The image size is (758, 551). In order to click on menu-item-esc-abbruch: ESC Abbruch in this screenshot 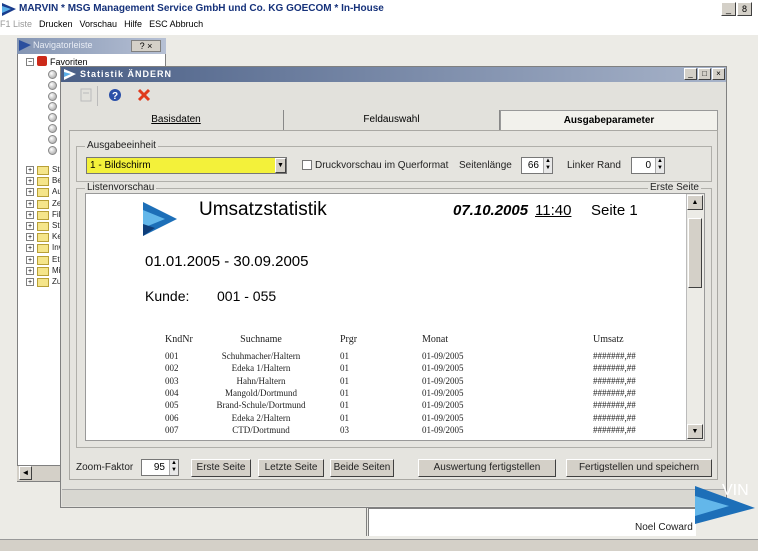, I will do `click(176, 24)`.